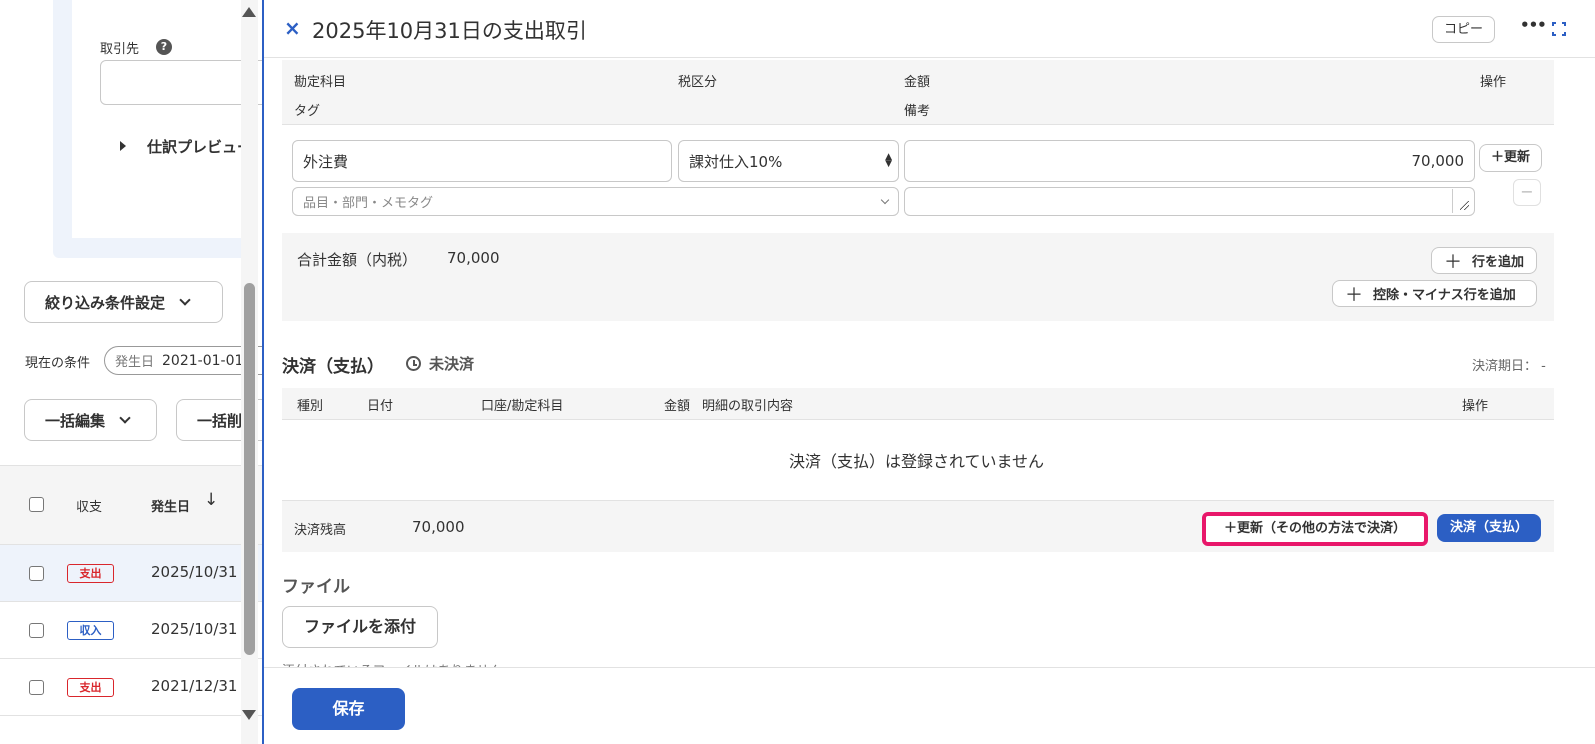 This screenshot has height=744, width=1595. What do you see at coordinates (1489, 528) in the screenshot?
I see `settle-payment-button: 決済（支払）` at bounding box center [1489, 528].